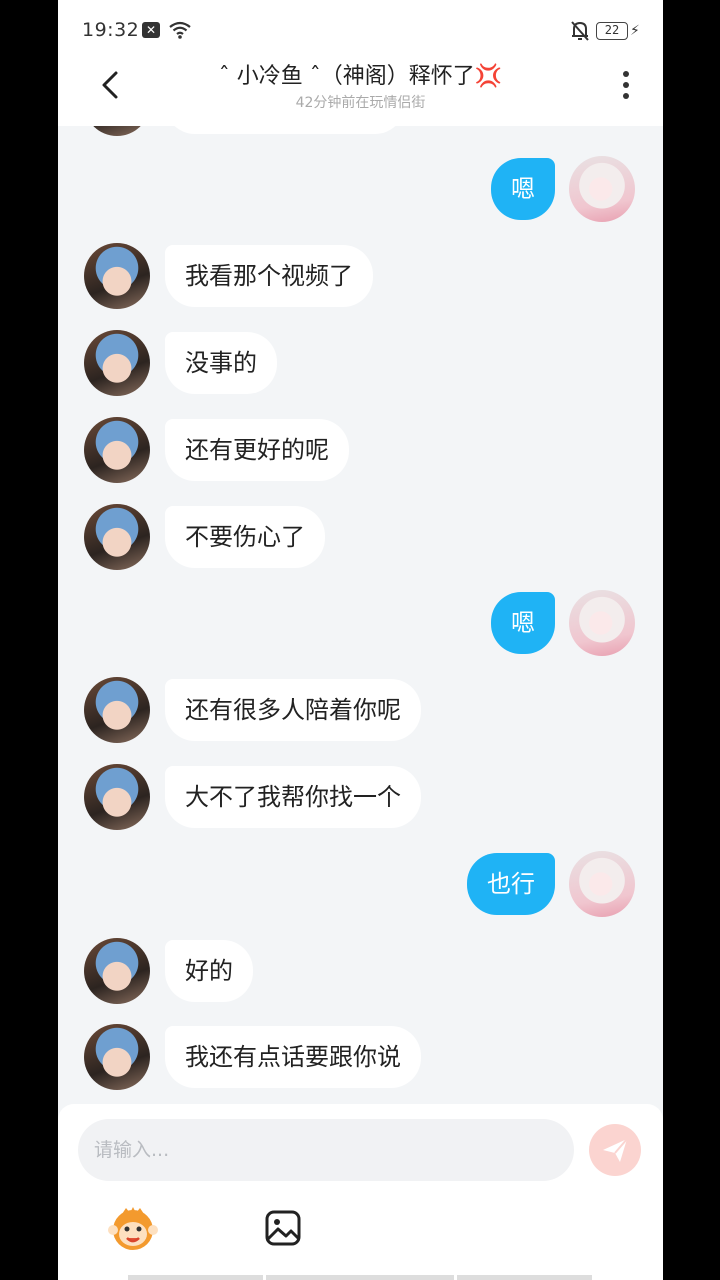  Describe the element at coordinates (293, 1057) in the screenshot. I see `received-message-bubble: 我还有点话要跟你说` at that location.